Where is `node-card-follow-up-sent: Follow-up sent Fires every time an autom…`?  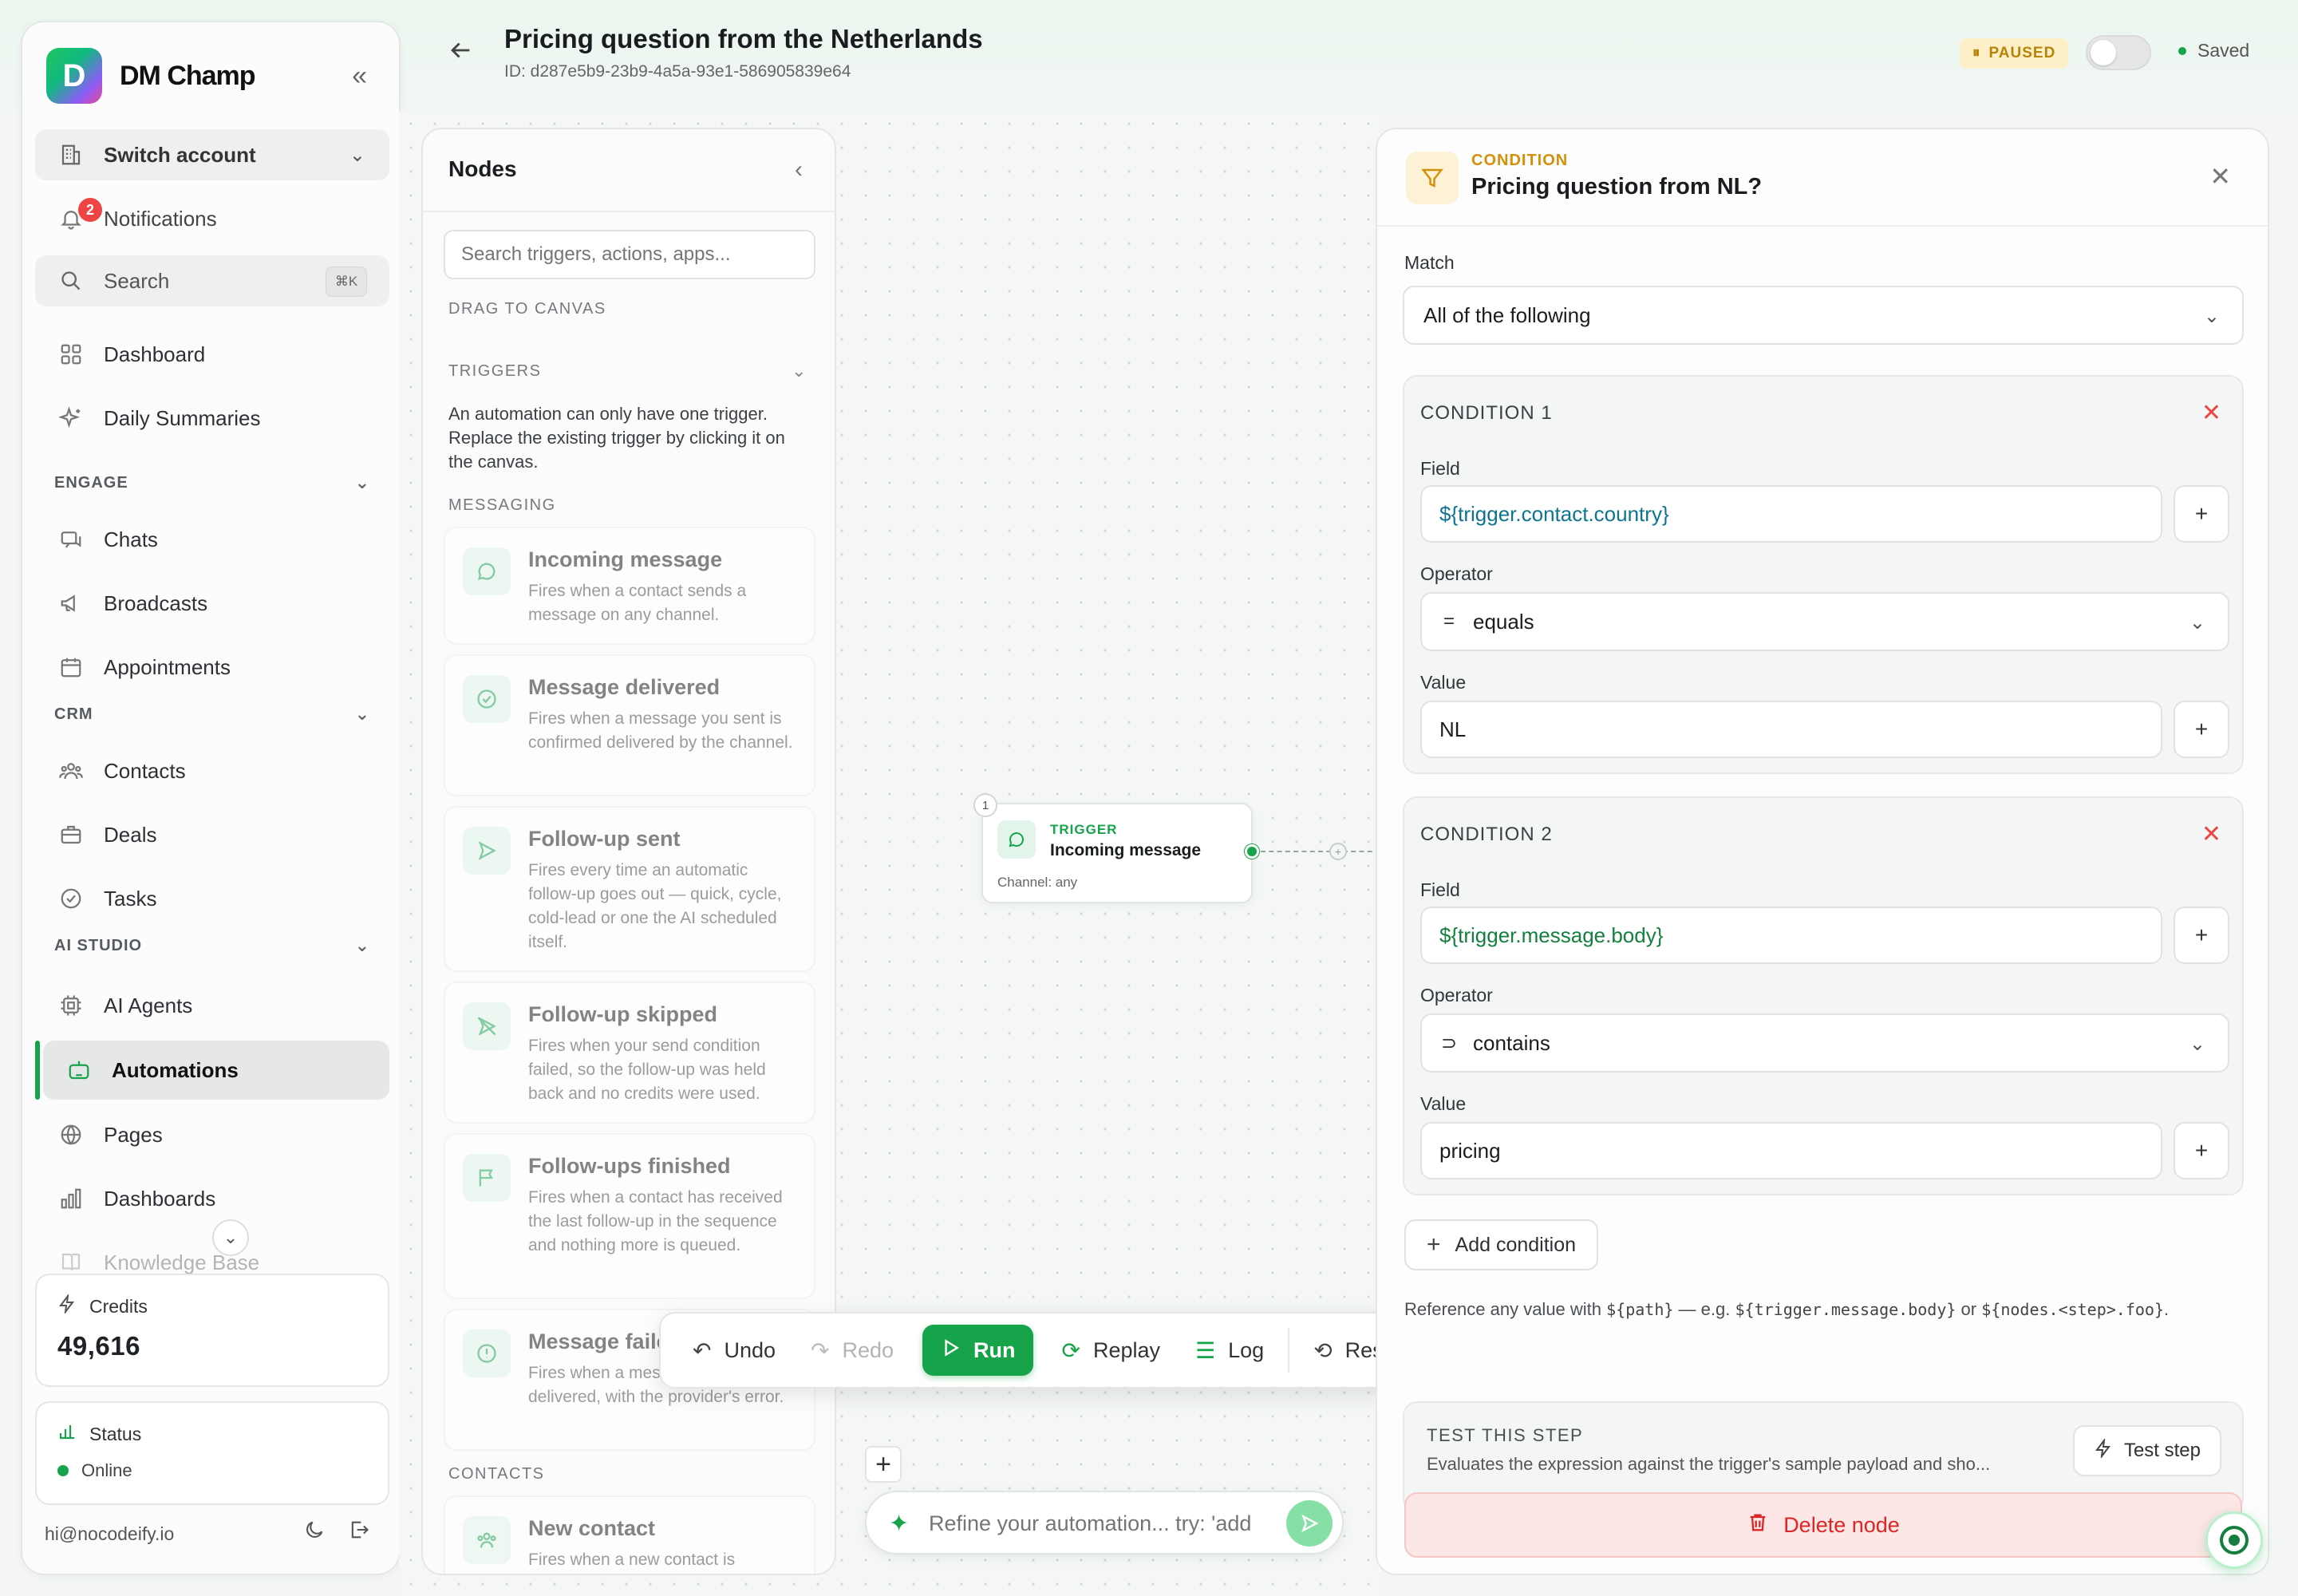
node-card-follow-up-sent: Follow-up sent Fires every time an autom… is located at coordinates (630, 889).